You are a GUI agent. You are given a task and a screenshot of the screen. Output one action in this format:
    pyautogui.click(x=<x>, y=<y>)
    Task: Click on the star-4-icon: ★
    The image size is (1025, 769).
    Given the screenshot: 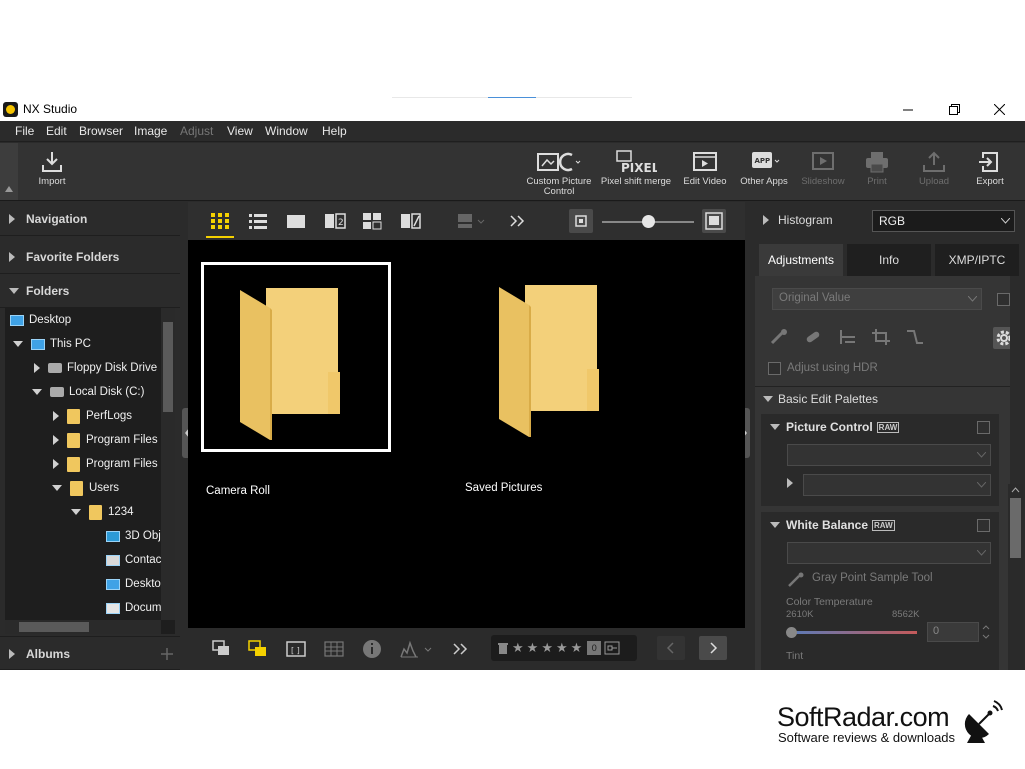 What is the action you would take?
    pyautogui.click(x=562, y=648)
    